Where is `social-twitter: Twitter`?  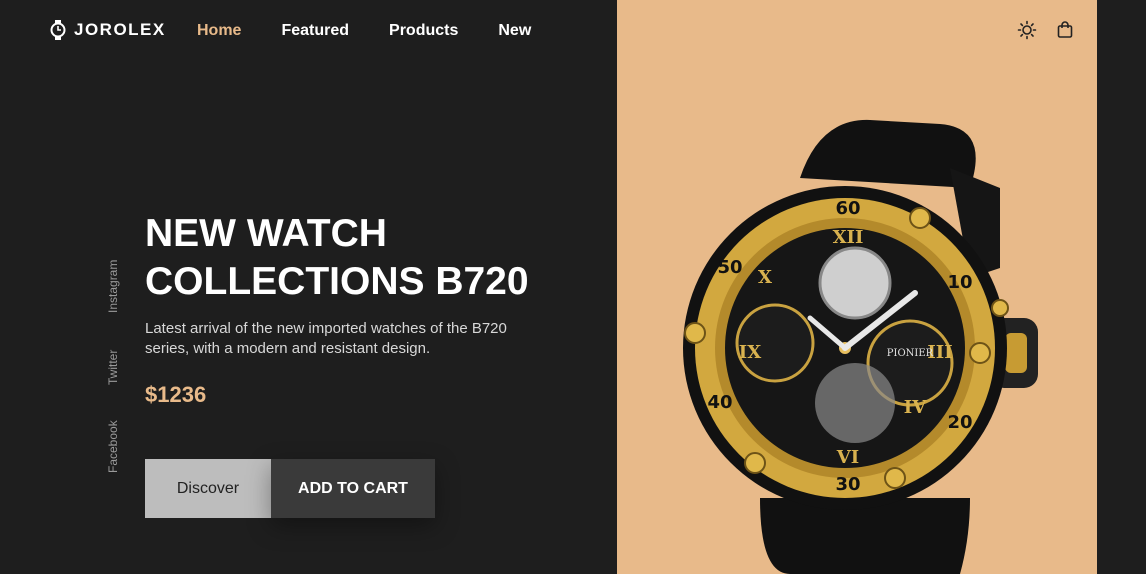 social-twitter: Twitter is located at coordinates (113, 367).